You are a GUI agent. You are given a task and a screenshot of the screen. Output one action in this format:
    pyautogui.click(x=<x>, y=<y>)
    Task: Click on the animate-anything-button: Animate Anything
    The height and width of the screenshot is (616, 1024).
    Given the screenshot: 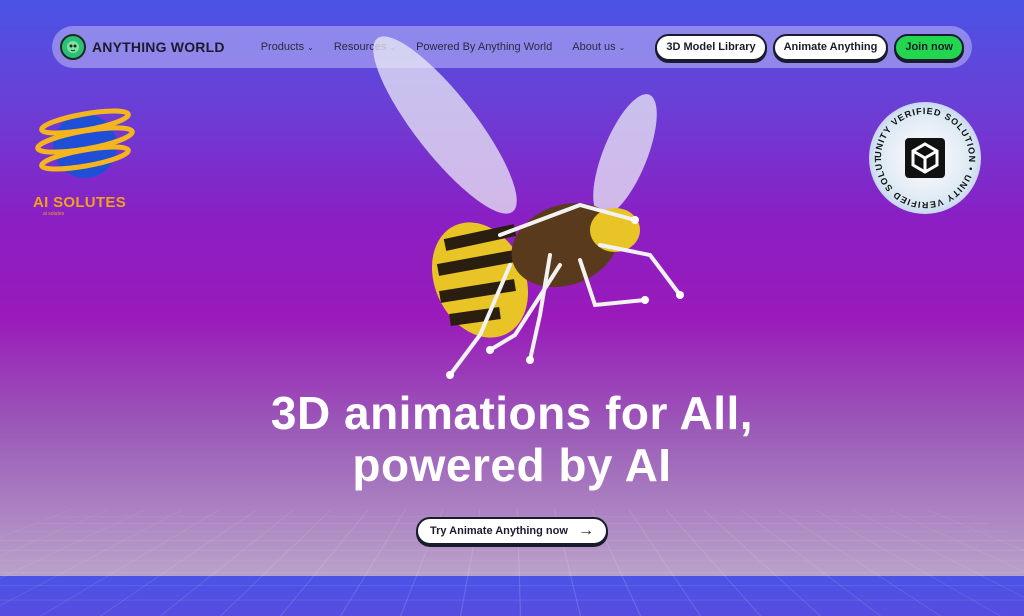 What is the action you would take?
    pyautogui.click(x=830, y=47)
    